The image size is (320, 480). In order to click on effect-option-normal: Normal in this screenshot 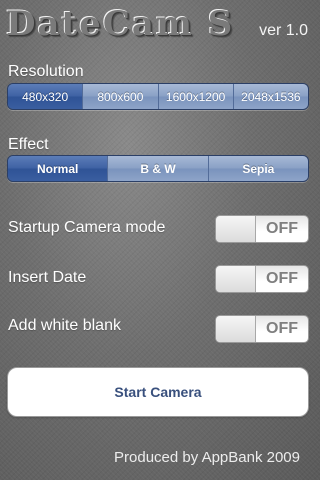, I will do `click(58, 168)`.